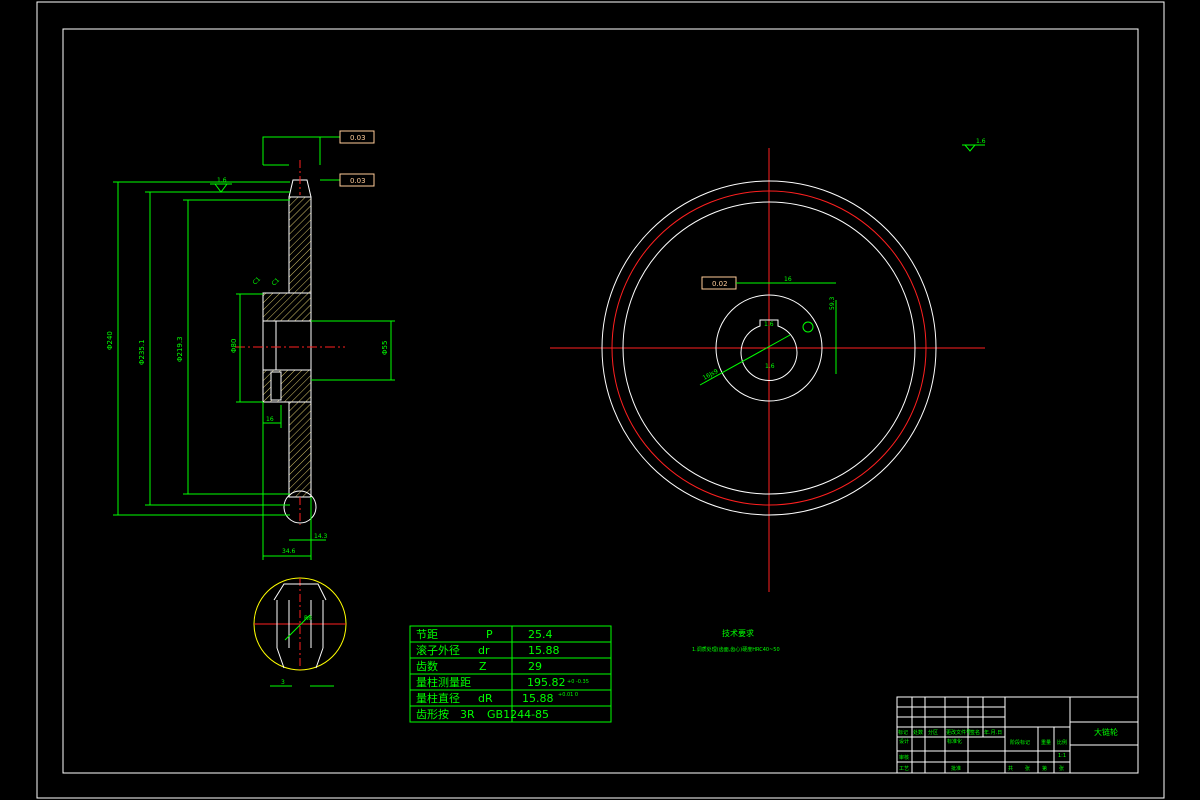  Describe the element at coordinates (275, 282) in the screenshot. I see `chamfer-label-2: C1` at that location.